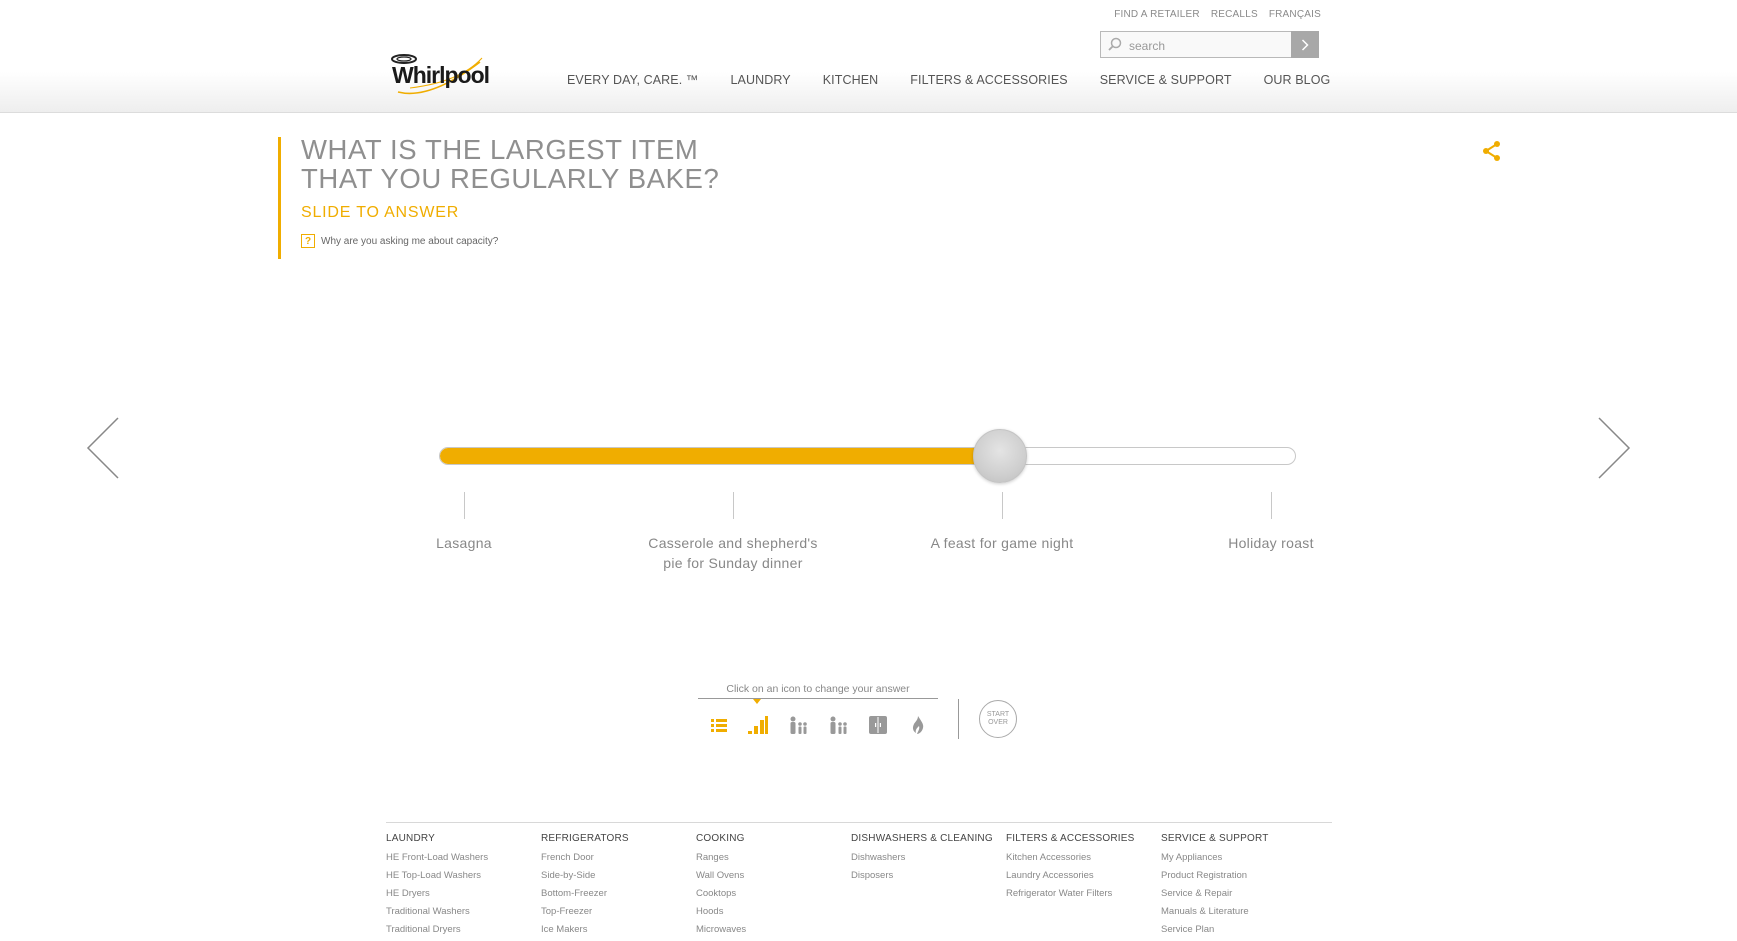 The width and height of the screenshot is (1737, 941). What do you see at coordinates (918, 725) in the screenshot?
I see `flame-icon` at bounding box center [918, 725].